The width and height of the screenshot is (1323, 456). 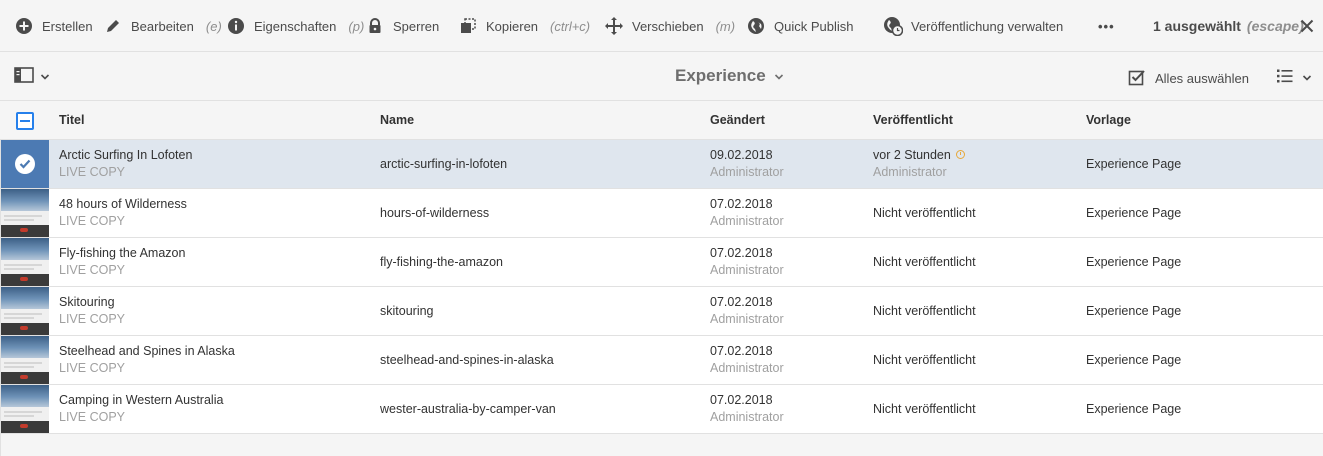 I want to click on manage-publication-button: Veröffentlichung verwalten, so click(x=973, y=26).